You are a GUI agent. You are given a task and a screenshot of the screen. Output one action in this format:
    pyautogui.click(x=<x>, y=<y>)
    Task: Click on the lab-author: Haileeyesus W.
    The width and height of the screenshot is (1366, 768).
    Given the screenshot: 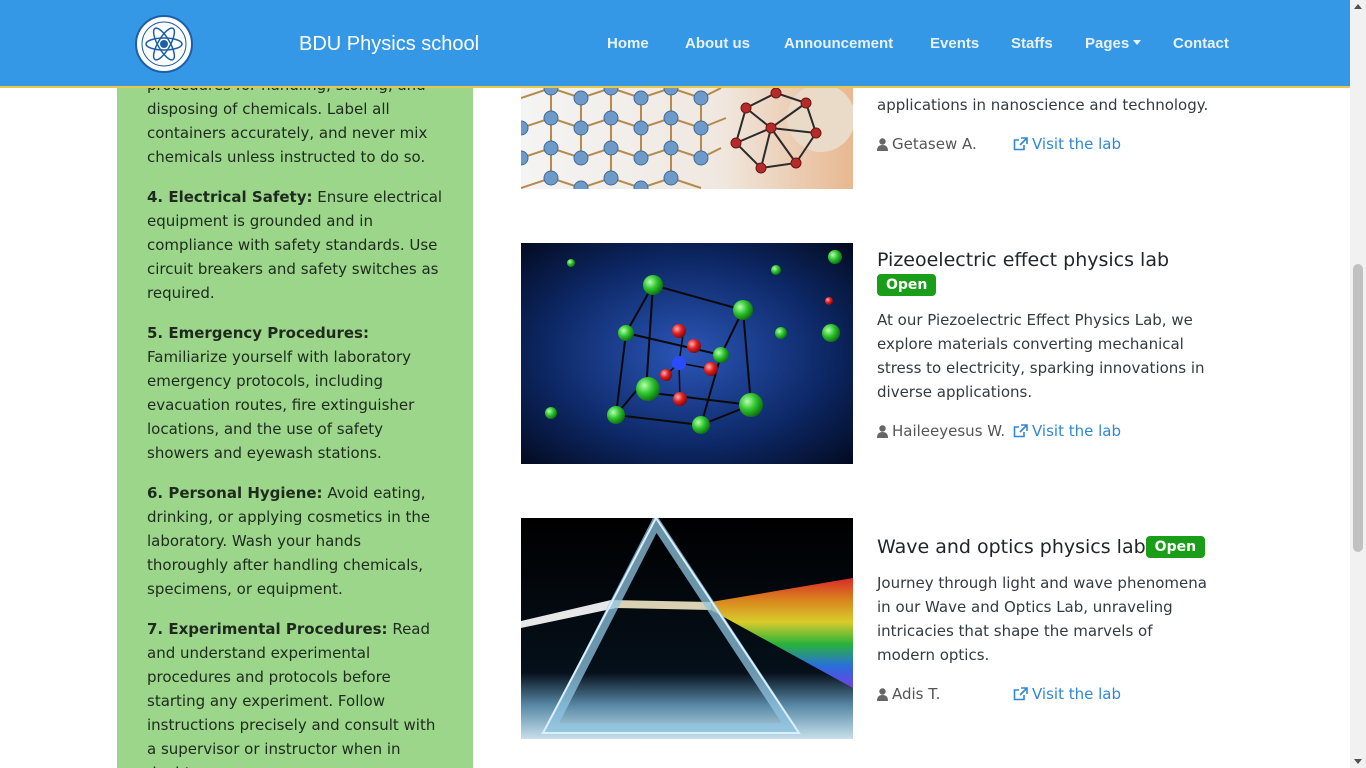 What is the action you would take?
    pyautogui.click(x=941, y=432)
    